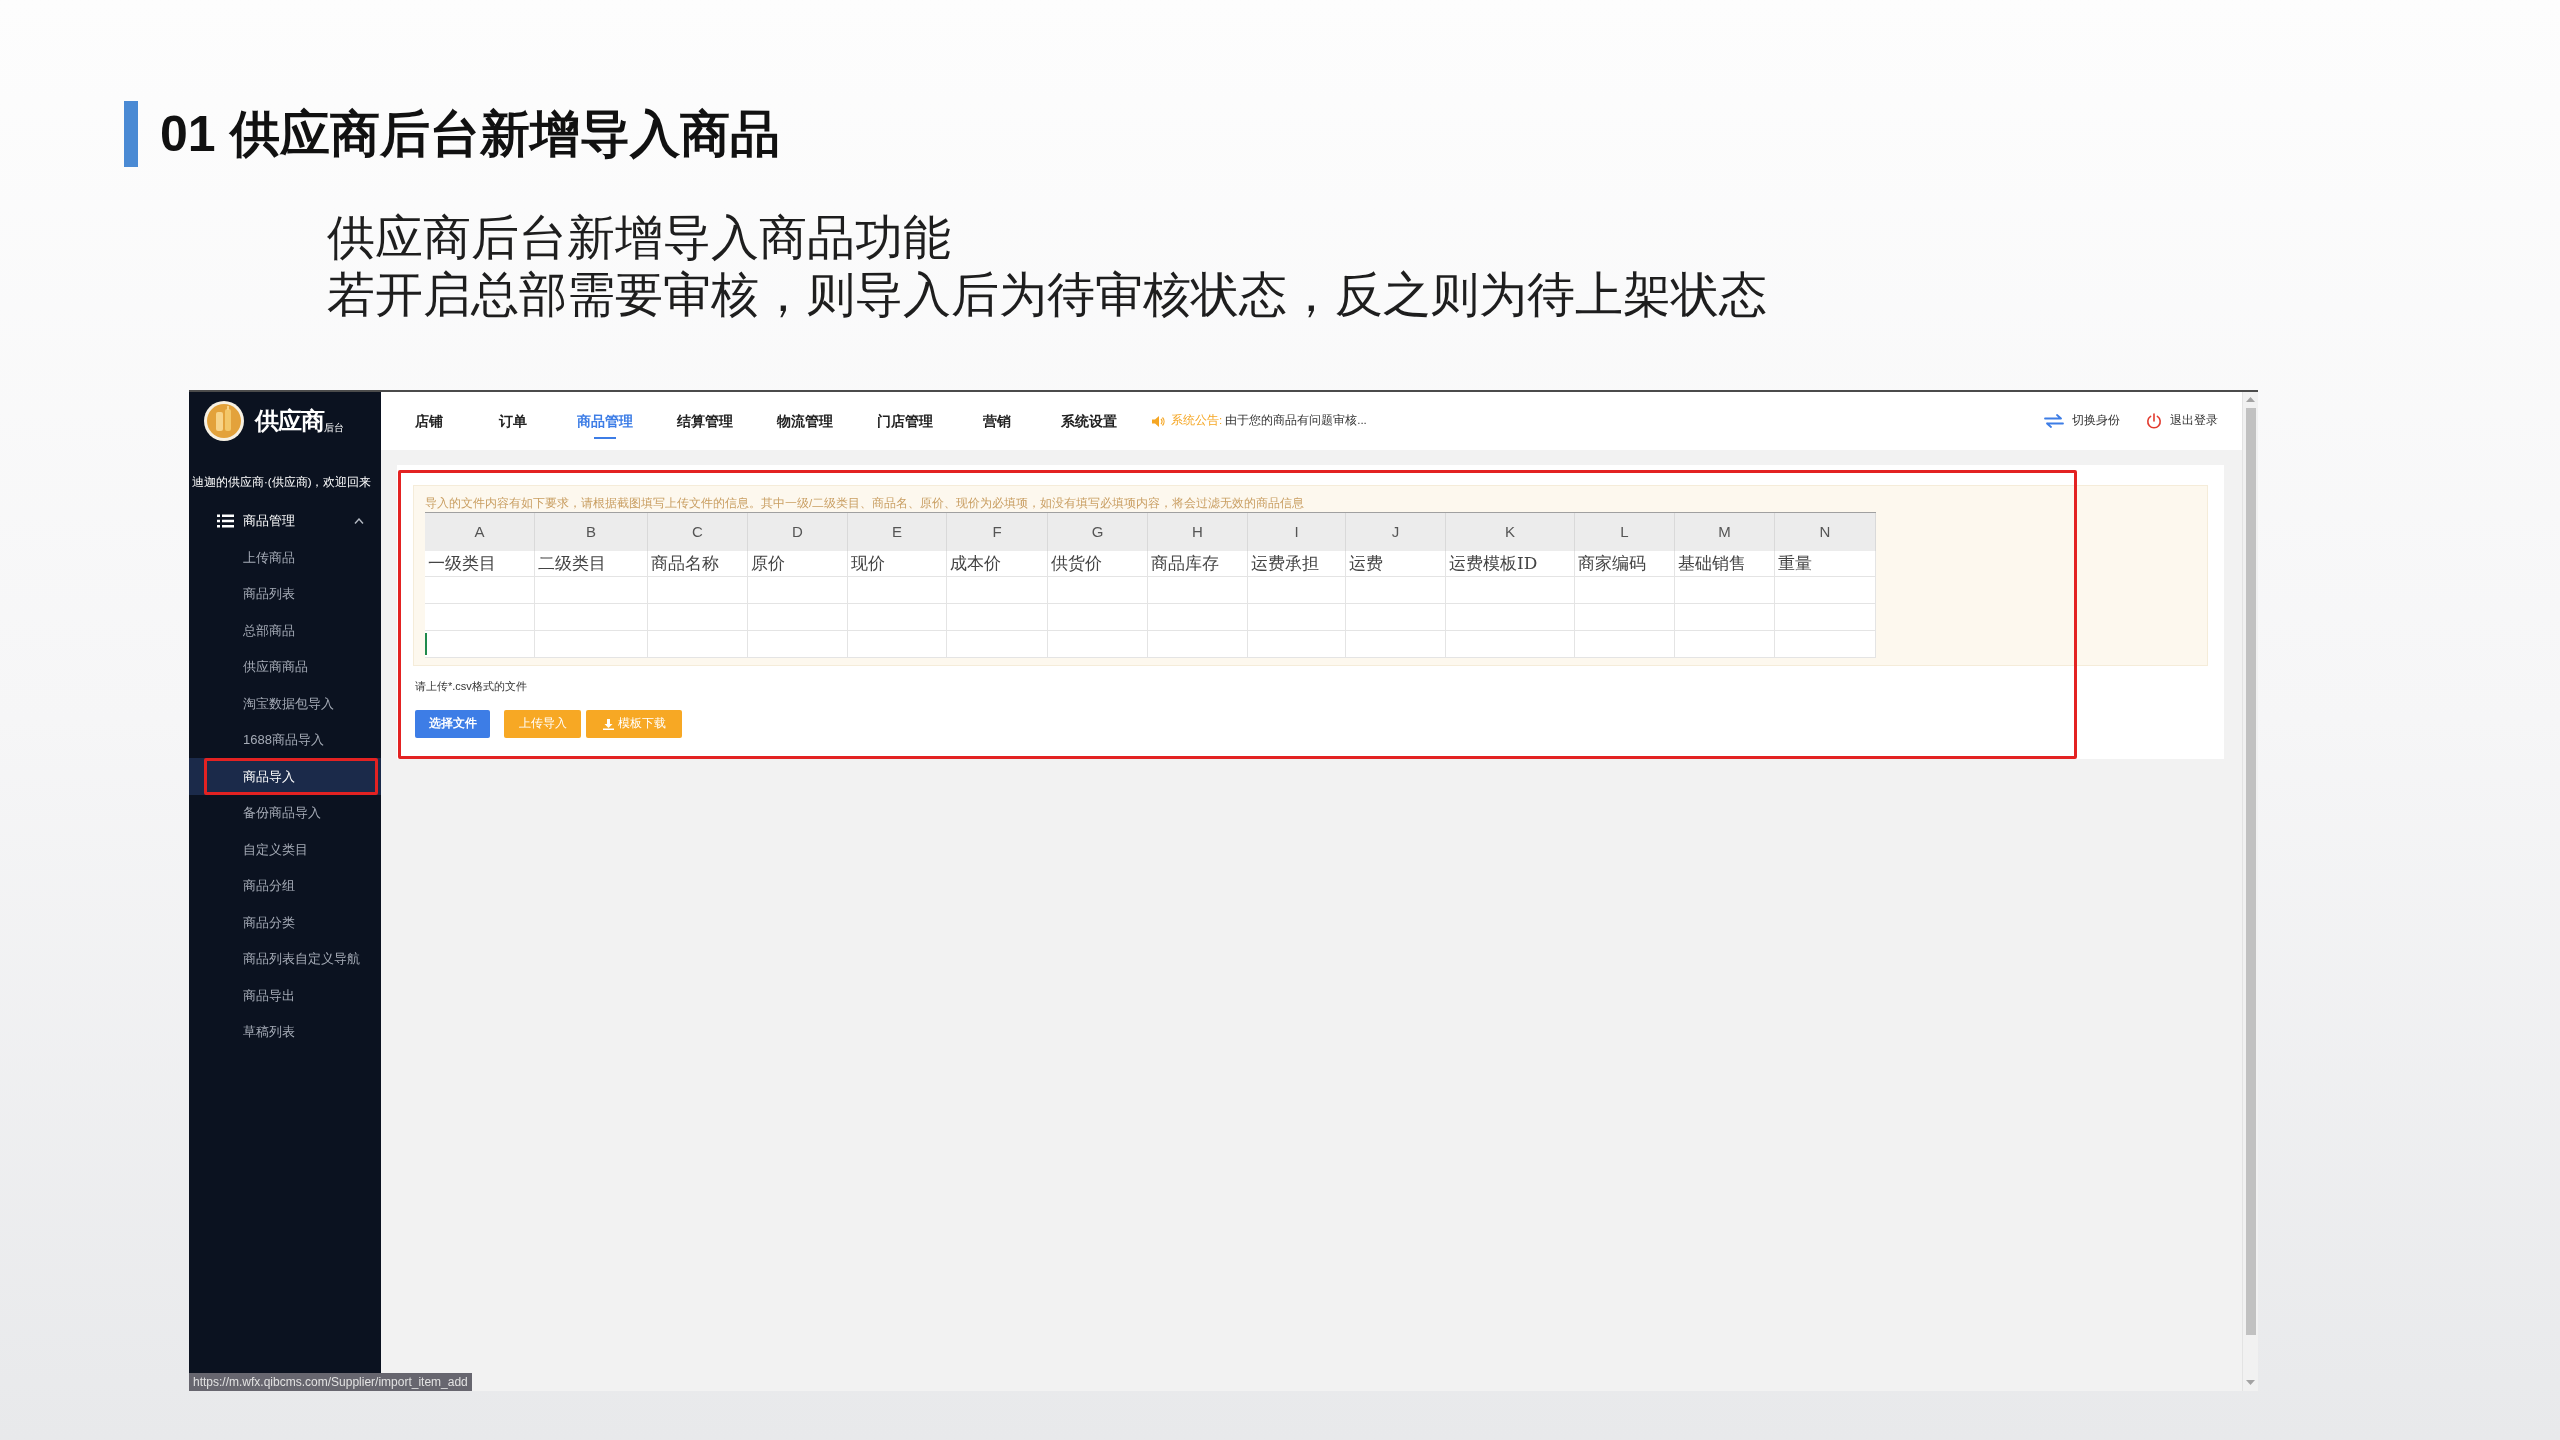 This screenshot has width=2560, height=1440. What do you see at coordinates (426, 644) in the screenshot?
I see `text-cursor-icon` at bounding box center [426, 644].